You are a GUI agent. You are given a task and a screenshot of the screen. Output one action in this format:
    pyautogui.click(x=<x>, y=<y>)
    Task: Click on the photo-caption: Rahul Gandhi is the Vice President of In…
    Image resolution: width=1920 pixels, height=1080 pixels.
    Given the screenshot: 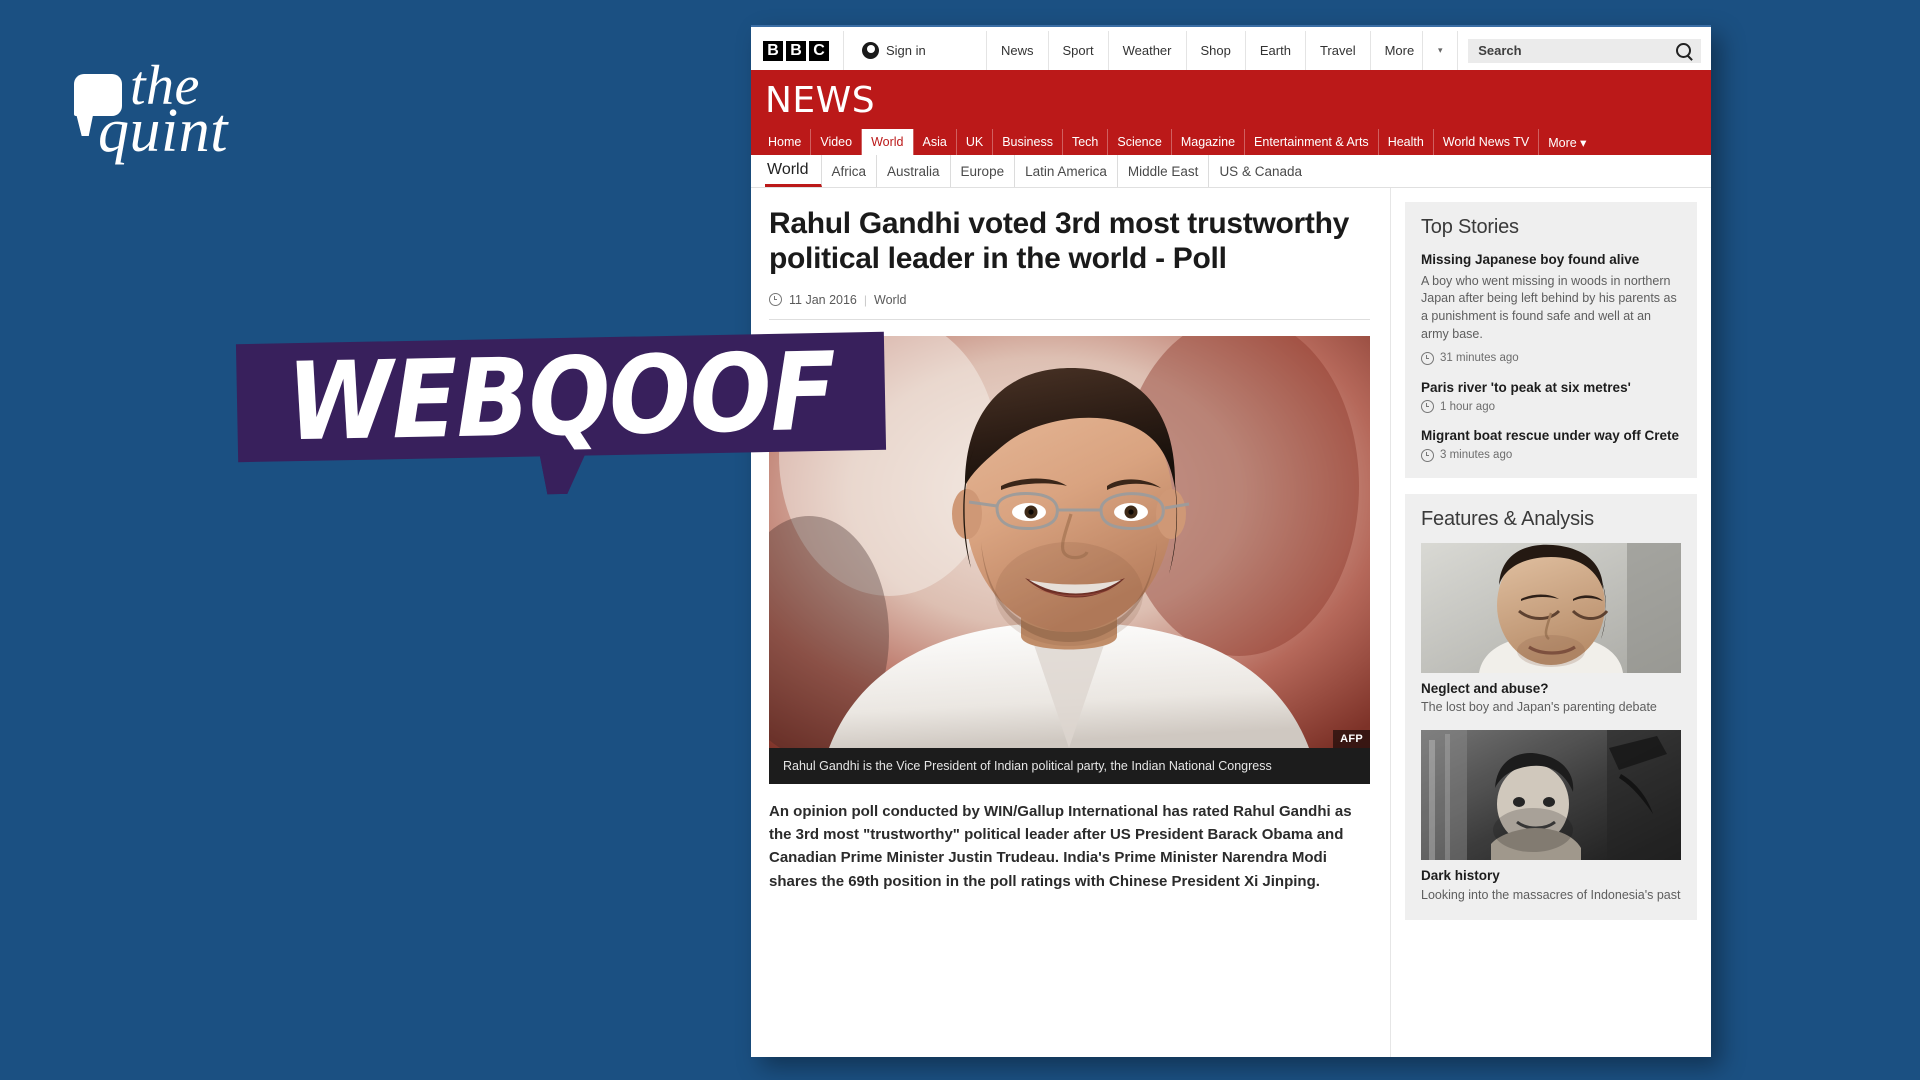 What is the action you would take?
    pyautogui.click(x=1069, y=765)
    